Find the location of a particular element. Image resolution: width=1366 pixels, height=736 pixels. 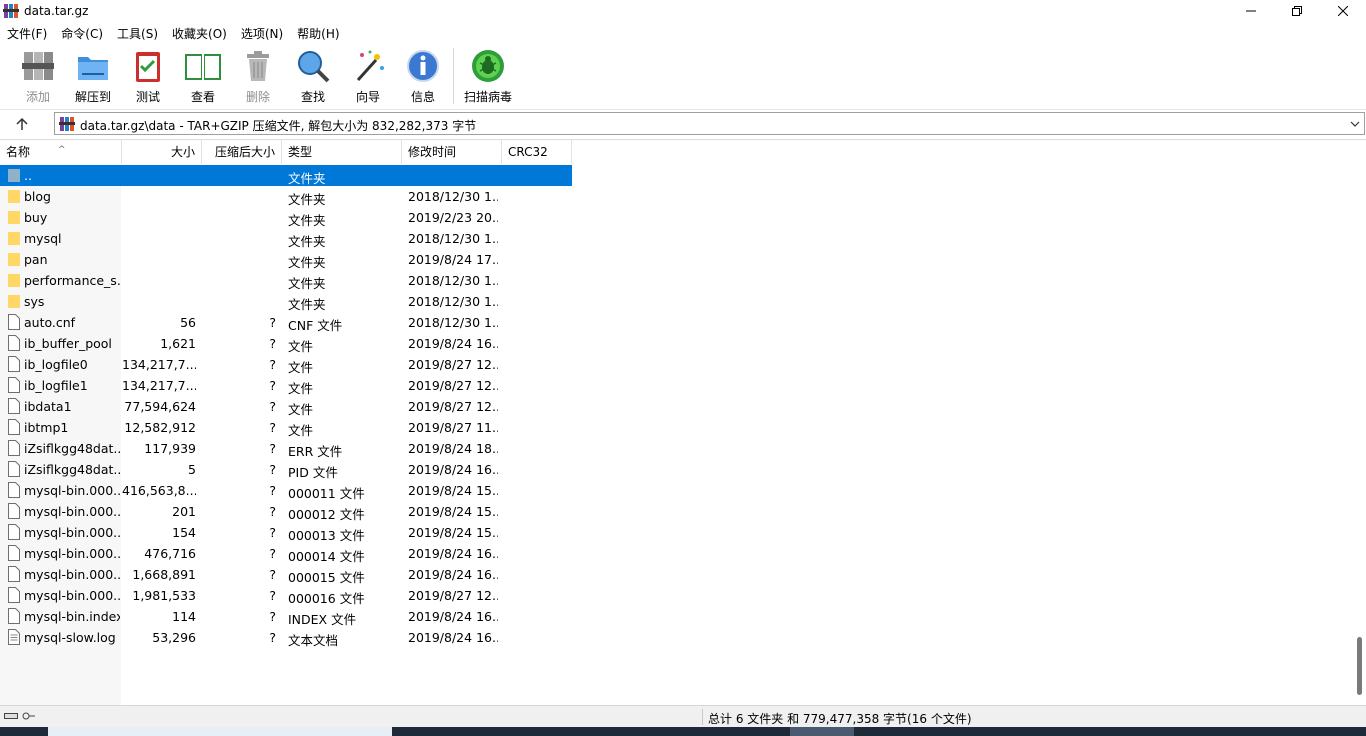

table-row: .. 文件夹 is located at coordinates (286, 175).